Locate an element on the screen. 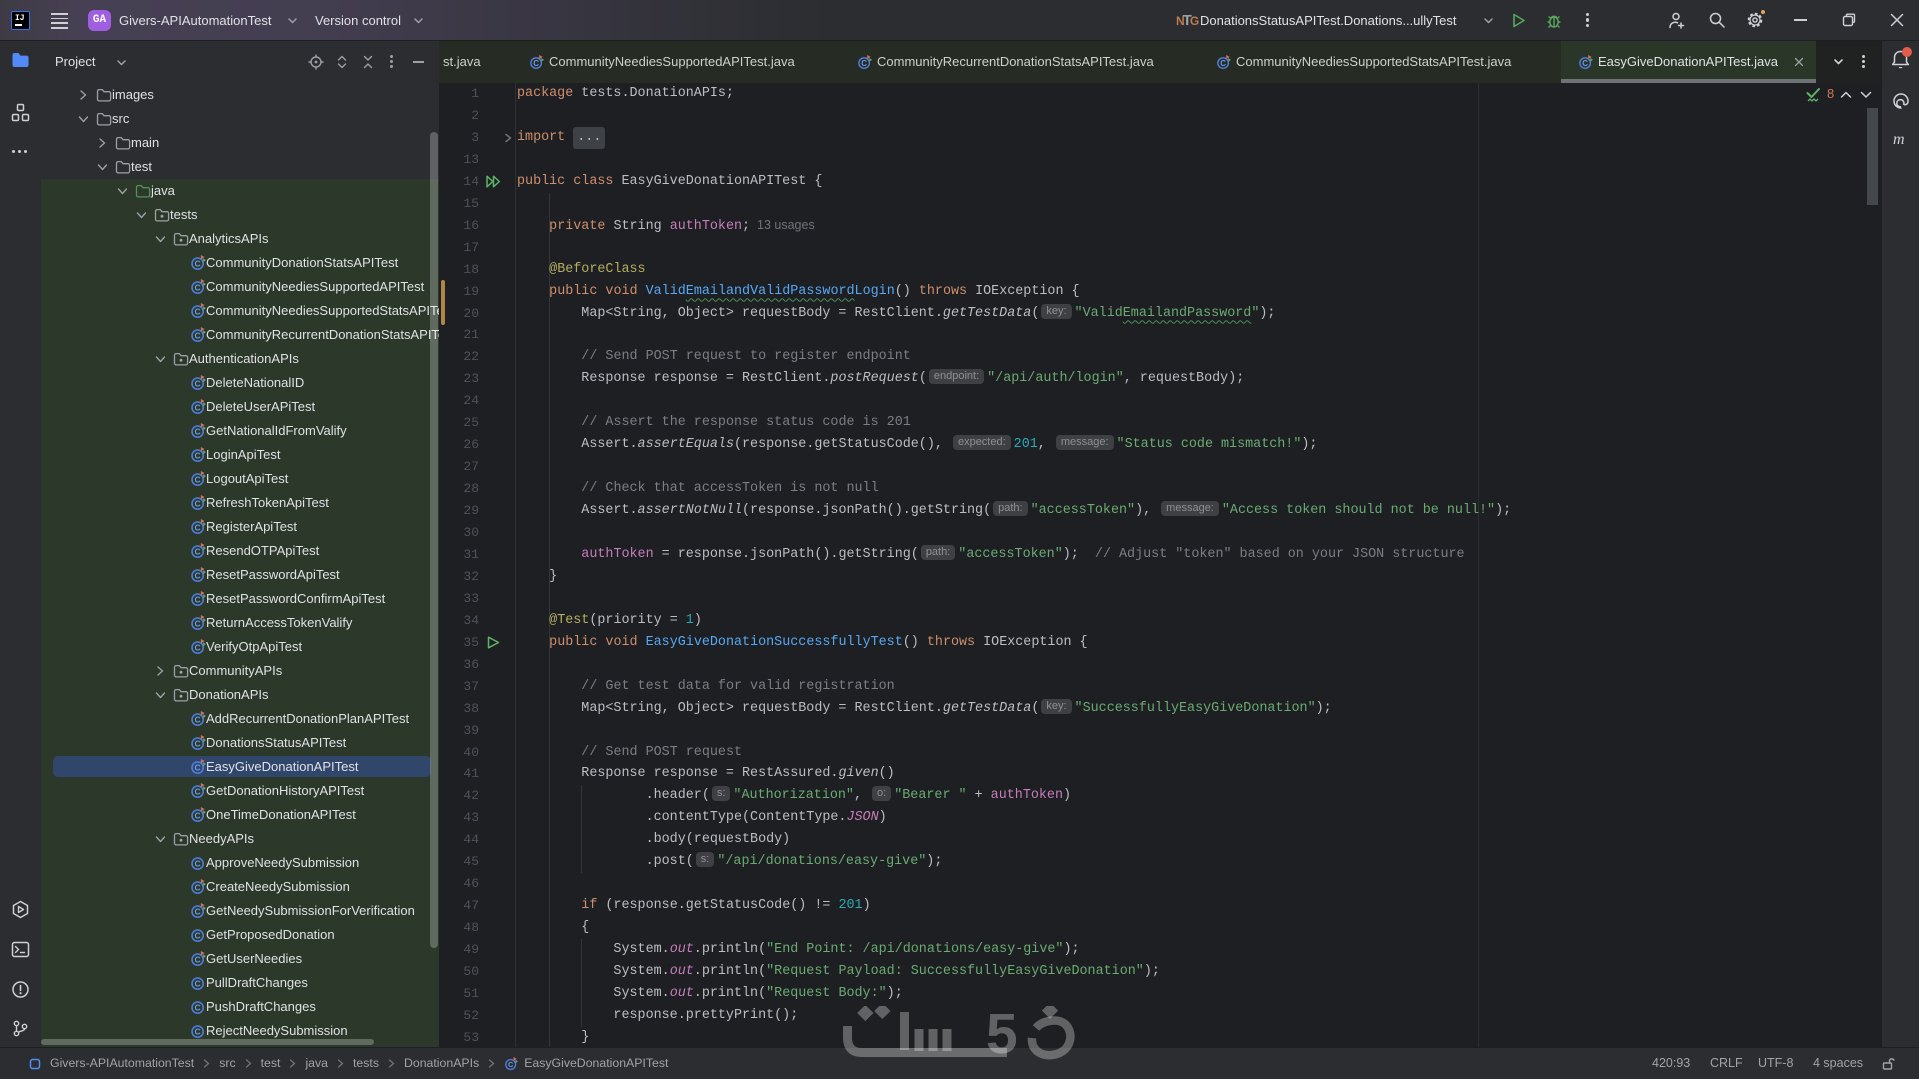  svg-text: 5 is located at coordinates (1002, 1036).